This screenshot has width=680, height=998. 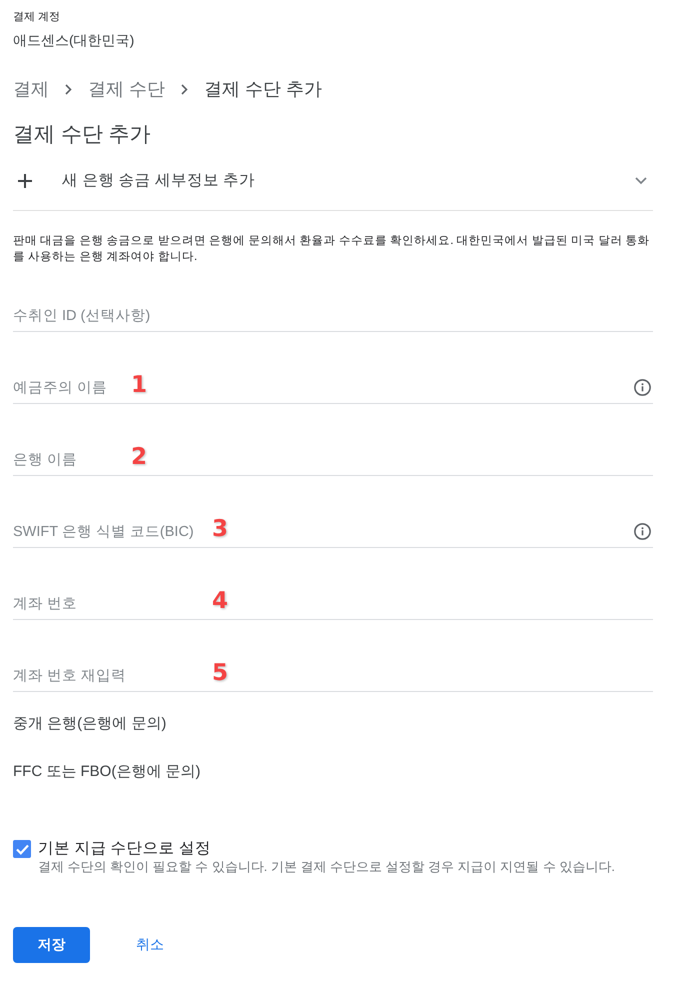 I want to click on annotation-number: 3, so click(x=220, y=529).